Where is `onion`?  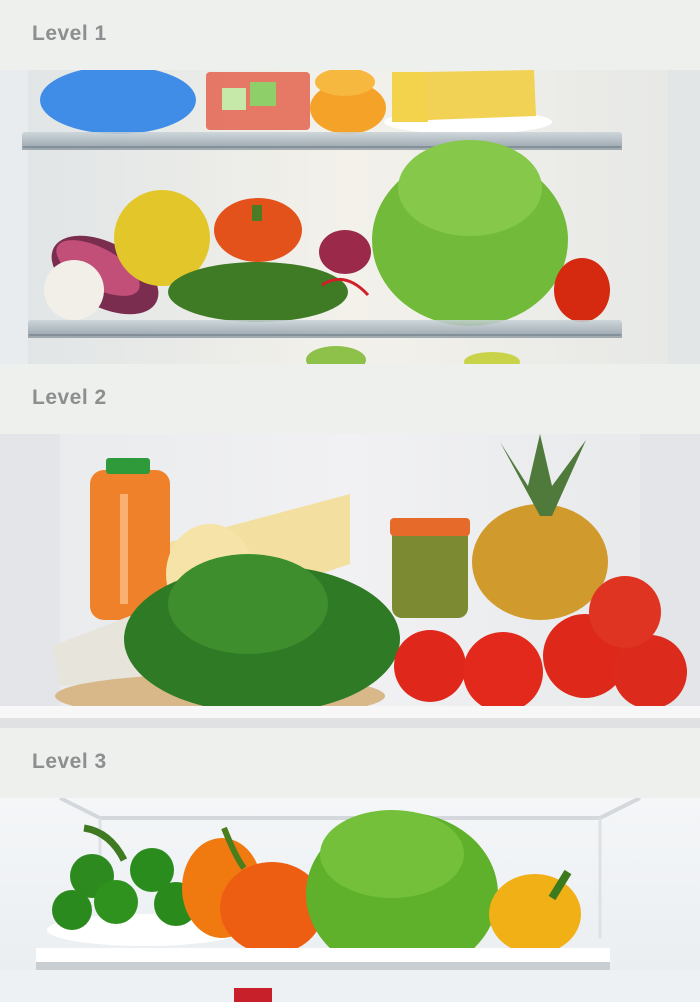
onion is located at coordinates (345, 252).